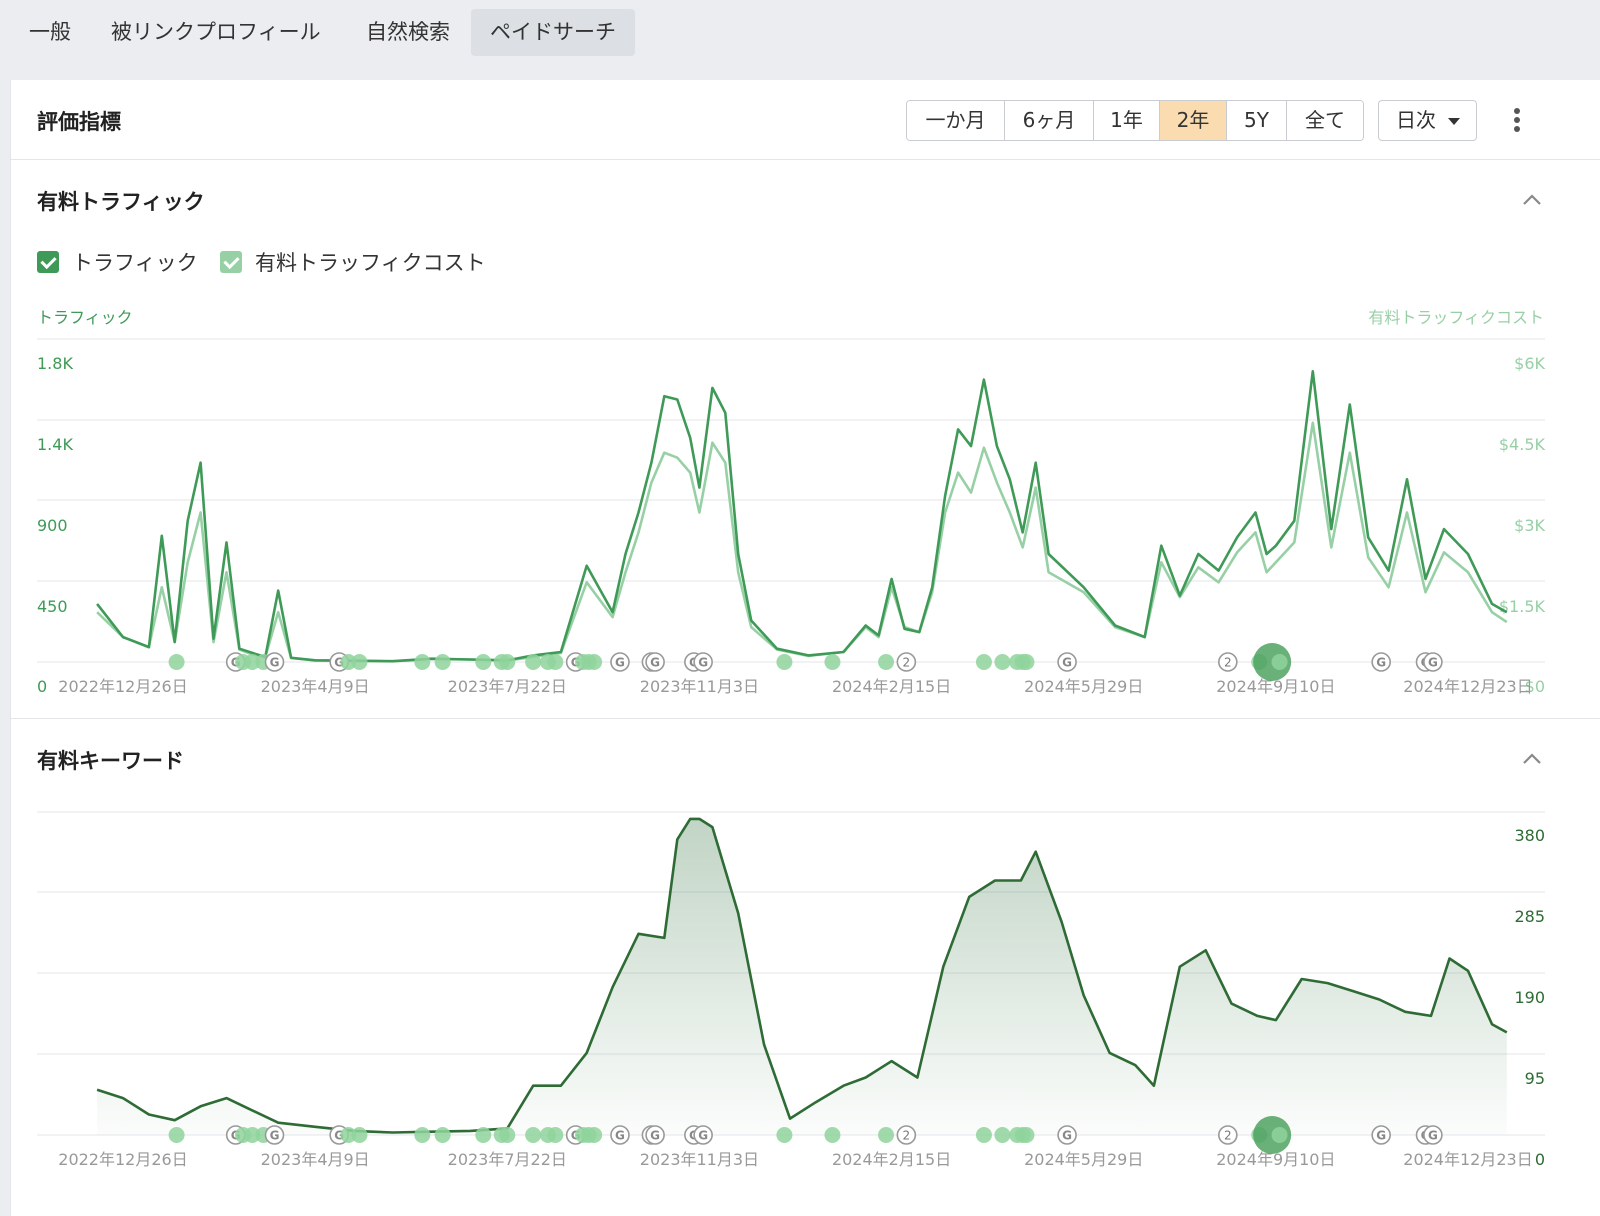  Describe the element at coordinates (408, 32) in the screenshot. I see `tab-organic-search: 自然検索` at that location.